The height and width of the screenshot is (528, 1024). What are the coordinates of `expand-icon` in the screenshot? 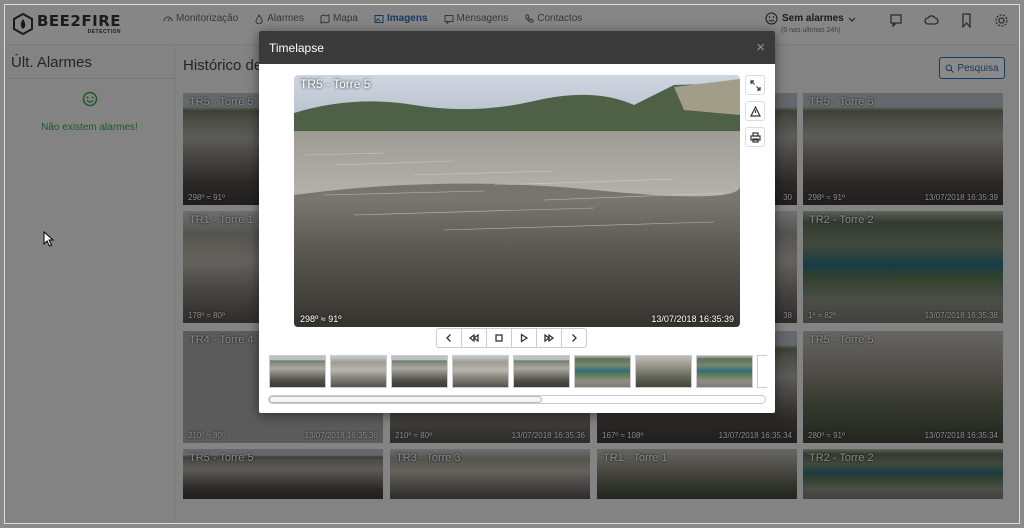 It's located at (755, 85).